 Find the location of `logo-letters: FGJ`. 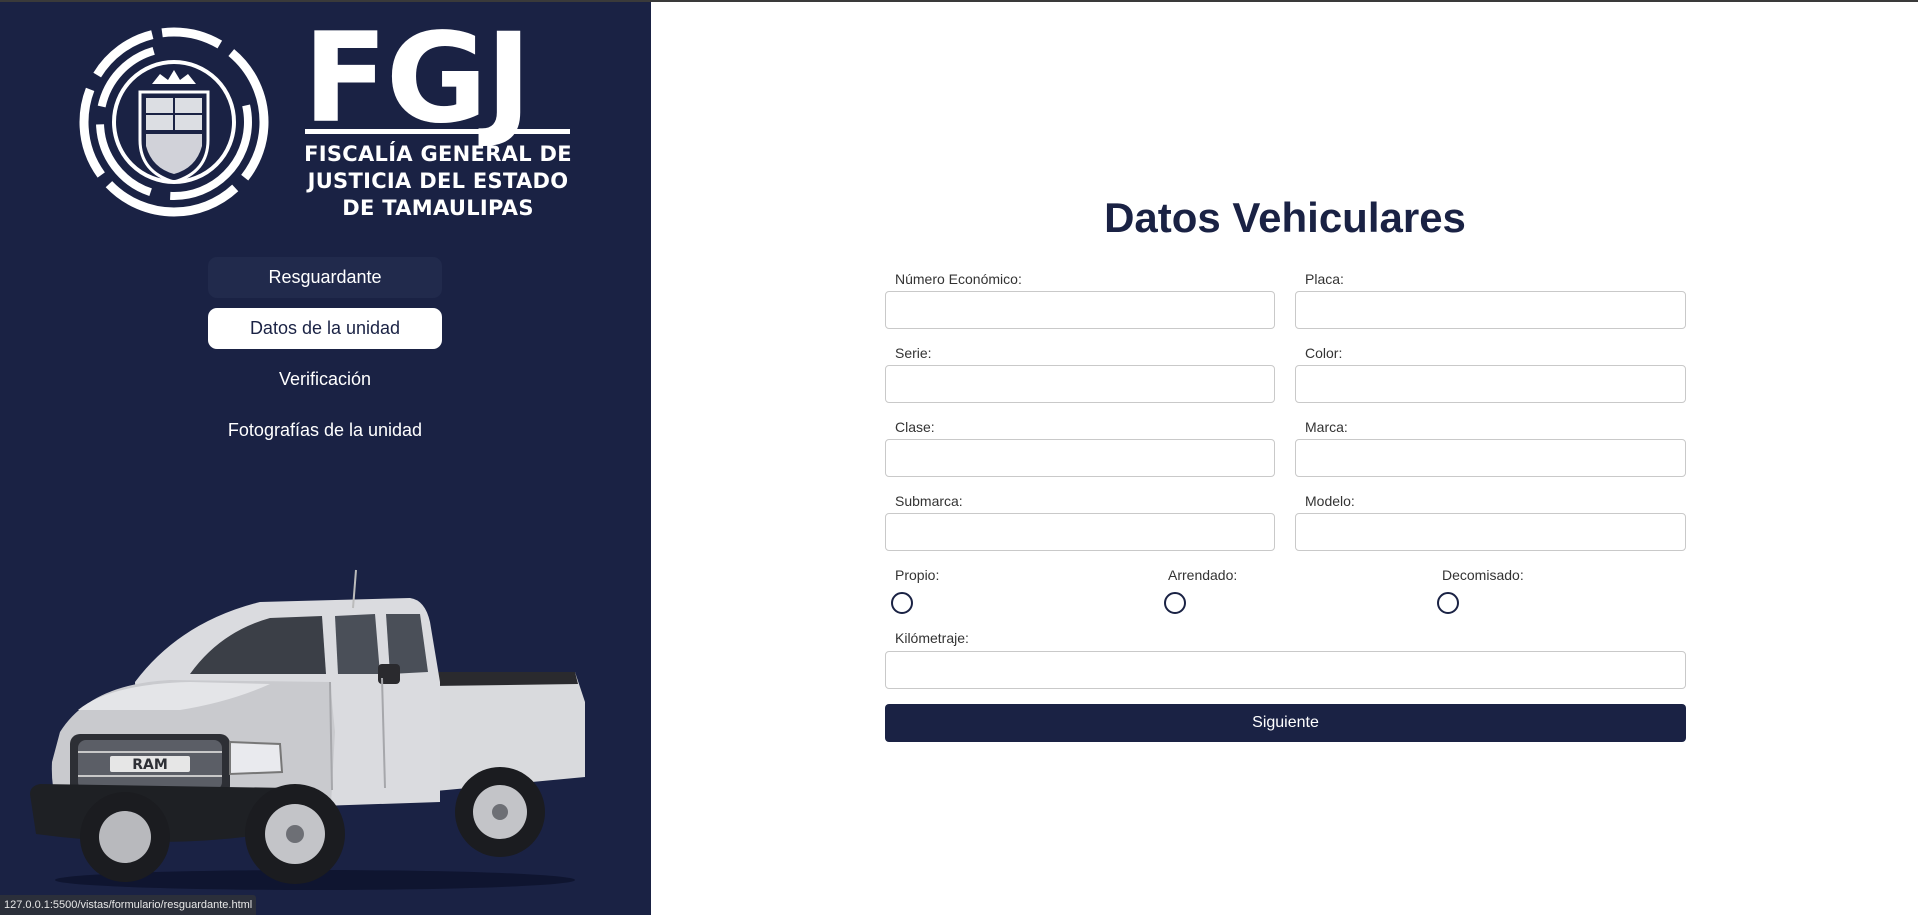

logo-letters: FGJ is located at coordinates (417, 79).